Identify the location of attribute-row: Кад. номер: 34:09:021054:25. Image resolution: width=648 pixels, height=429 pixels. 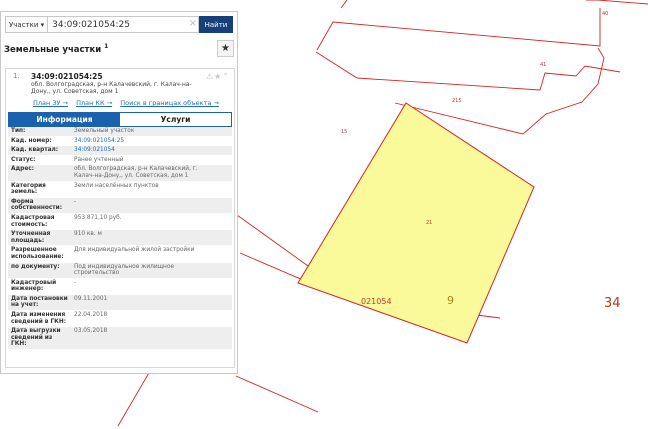
(120, 141).